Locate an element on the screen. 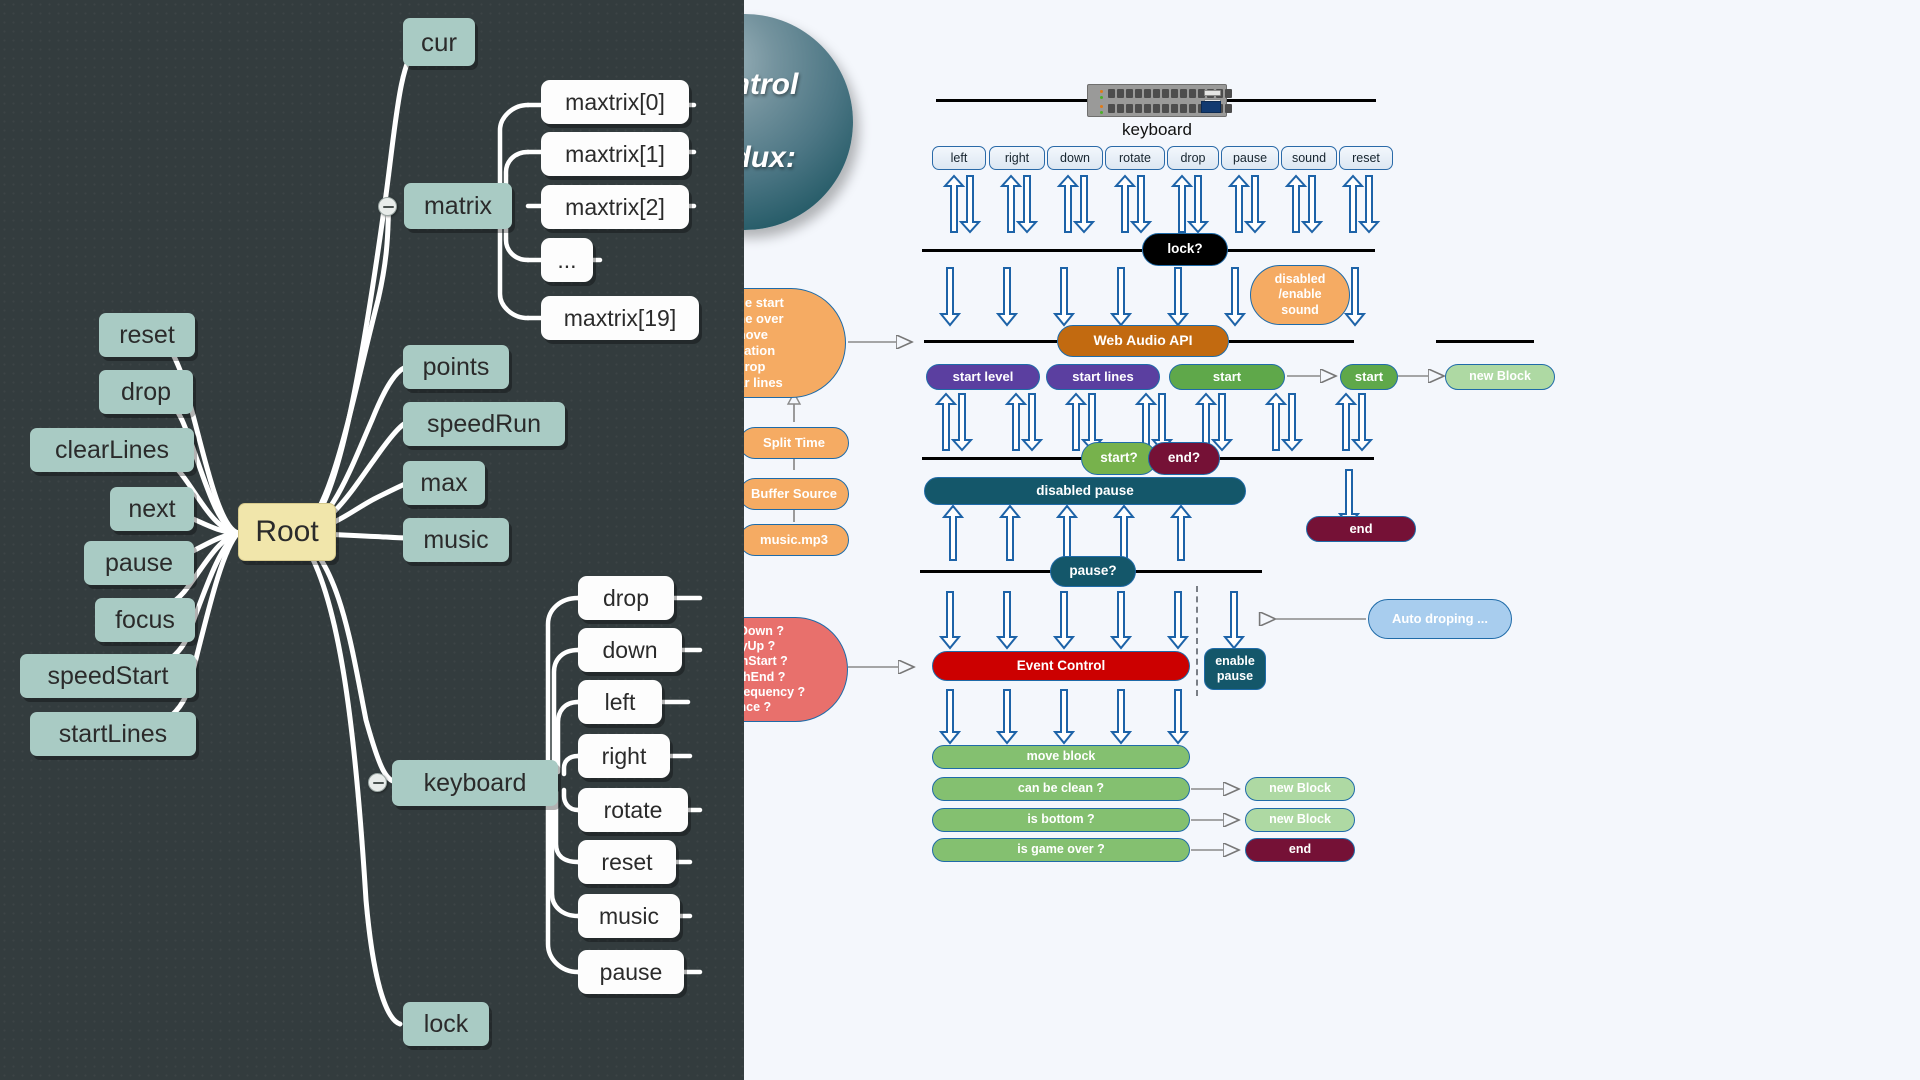 The height and width of the screenshot is (1080, 1920). mindmap-root-label: Root is located at coordinates (287, 531).